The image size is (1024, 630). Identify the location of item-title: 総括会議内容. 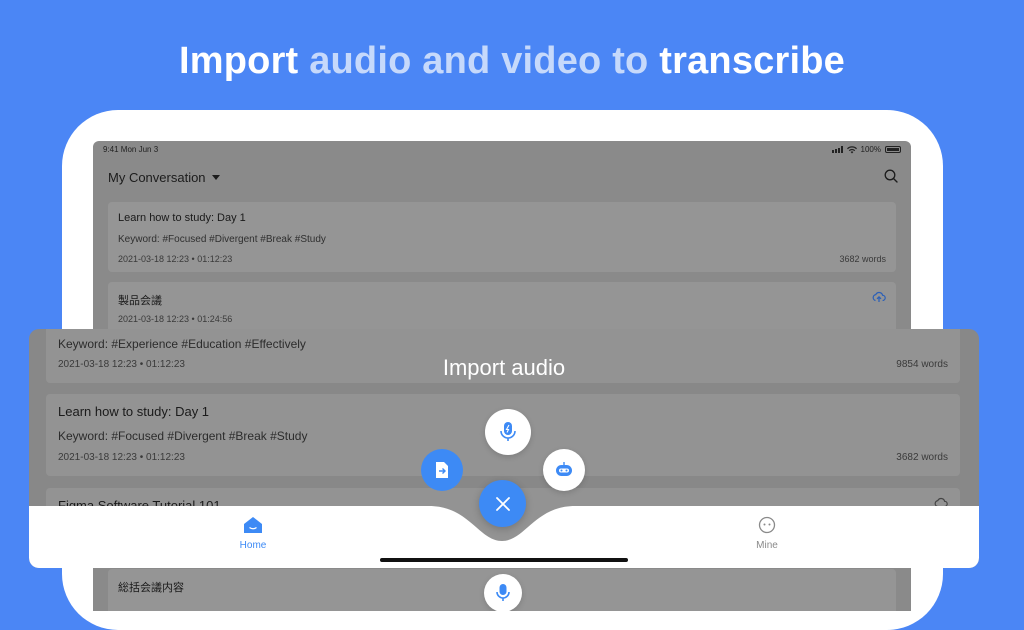
(151, 588).